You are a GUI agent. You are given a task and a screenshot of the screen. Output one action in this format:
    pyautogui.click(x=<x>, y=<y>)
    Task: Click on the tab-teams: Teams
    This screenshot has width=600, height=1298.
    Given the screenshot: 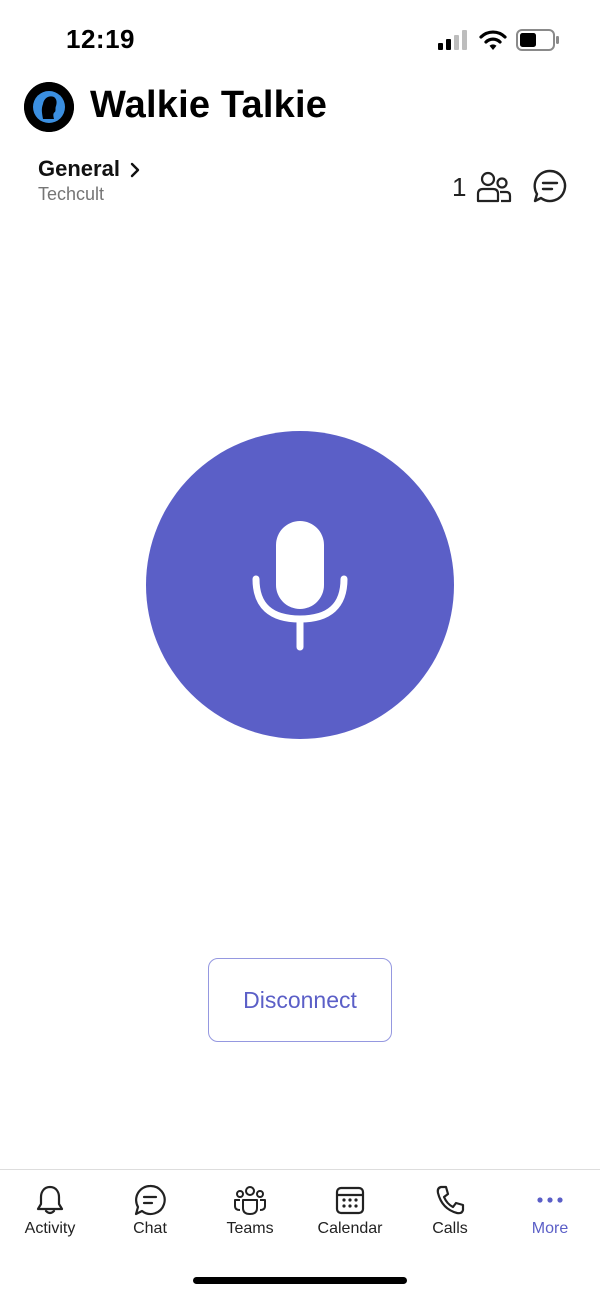 What is the action you would take?
    pyautogui.click(x=250, y=1210)
    